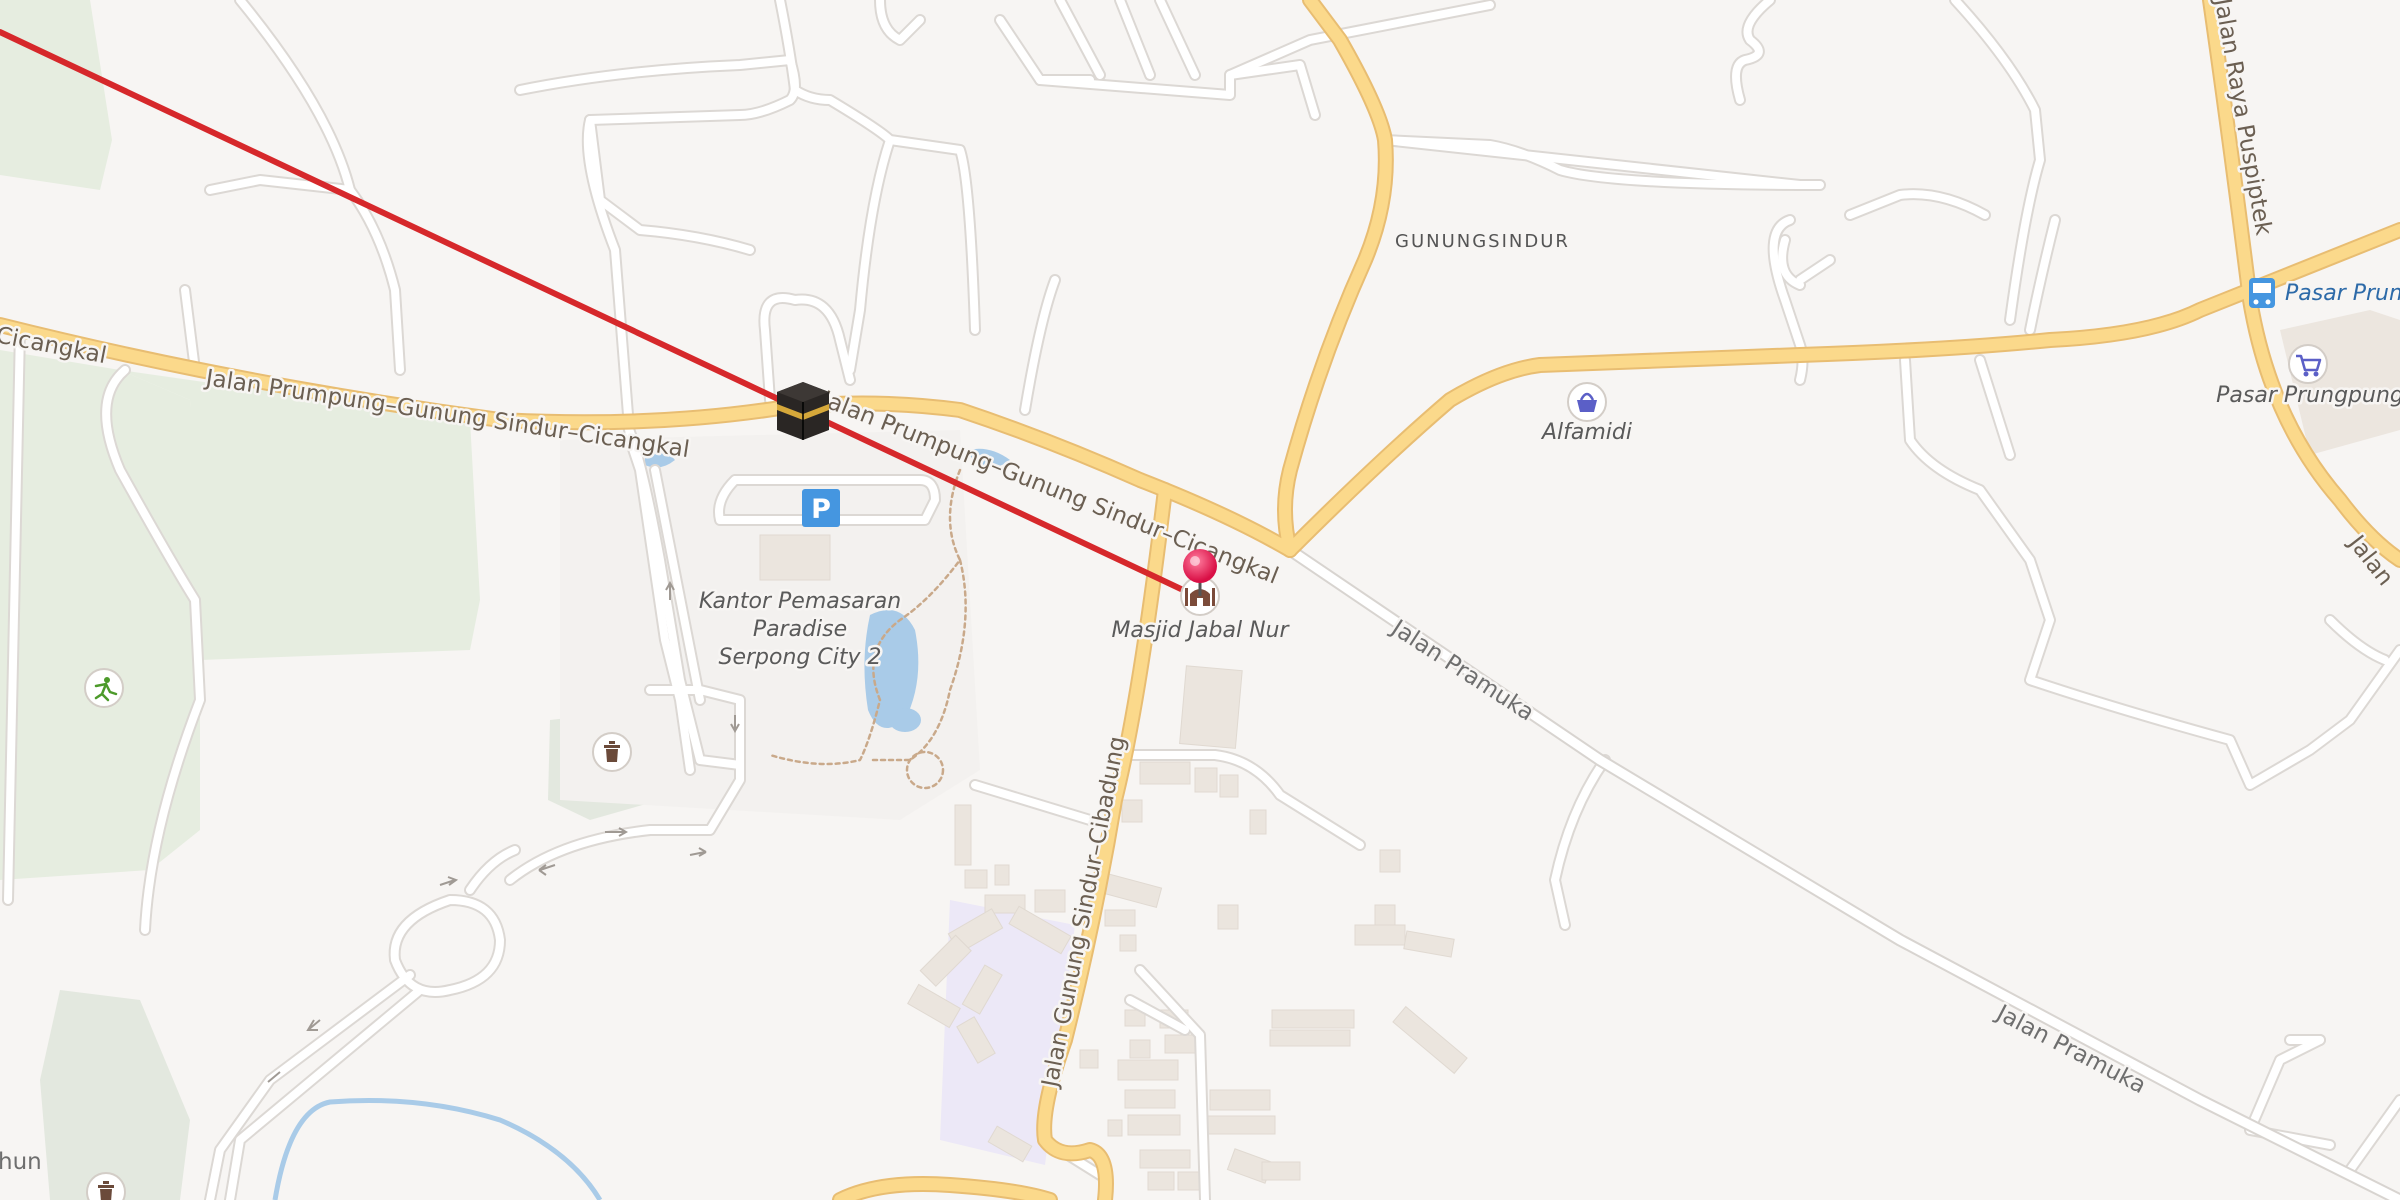  Describe the element at coordinates (1200, 630) in the screenshot. I see `poi-label-masjid: Masjid Jabal Nur` at that location.